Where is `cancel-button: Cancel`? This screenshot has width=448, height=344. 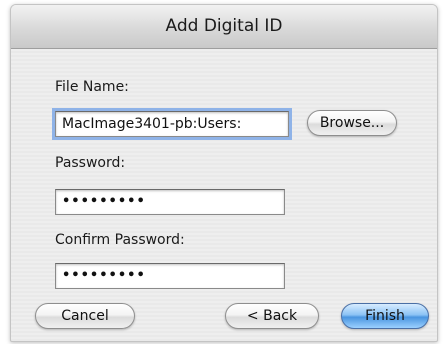 cancel-button: Cancel is located at coordinates (85, 316).